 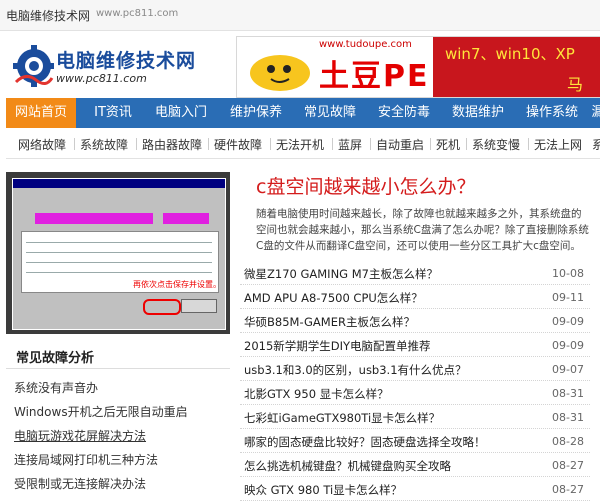 What do you see at coordinates (415, 489) in the screenshot?
I see `list-item: 映众 GTX 980 Ti显卡怎么样？ 08-27` at bounding box center [415, 489].